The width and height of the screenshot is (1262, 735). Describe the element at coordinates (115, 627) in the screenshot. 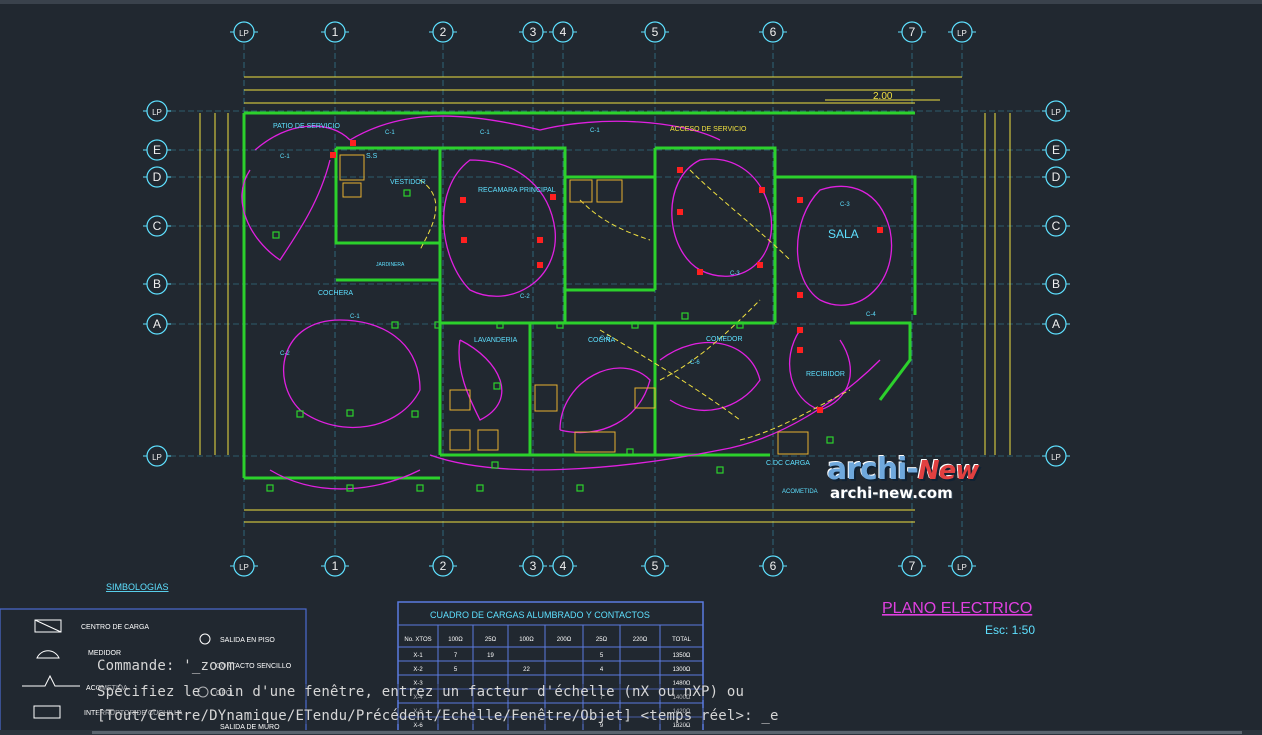

I see `legend-item-1: CENTRO DE CARGA` at that location.